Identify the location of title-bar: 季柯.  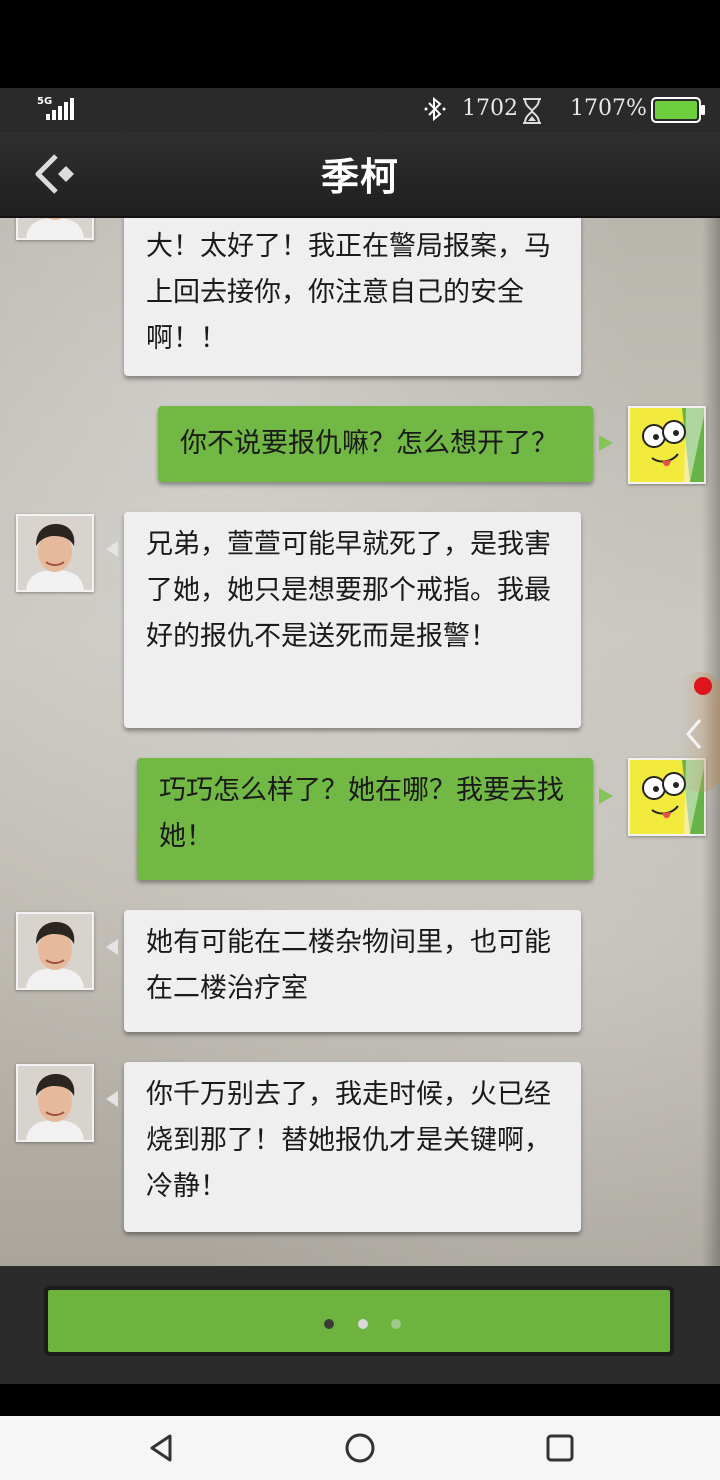
(360, 175).